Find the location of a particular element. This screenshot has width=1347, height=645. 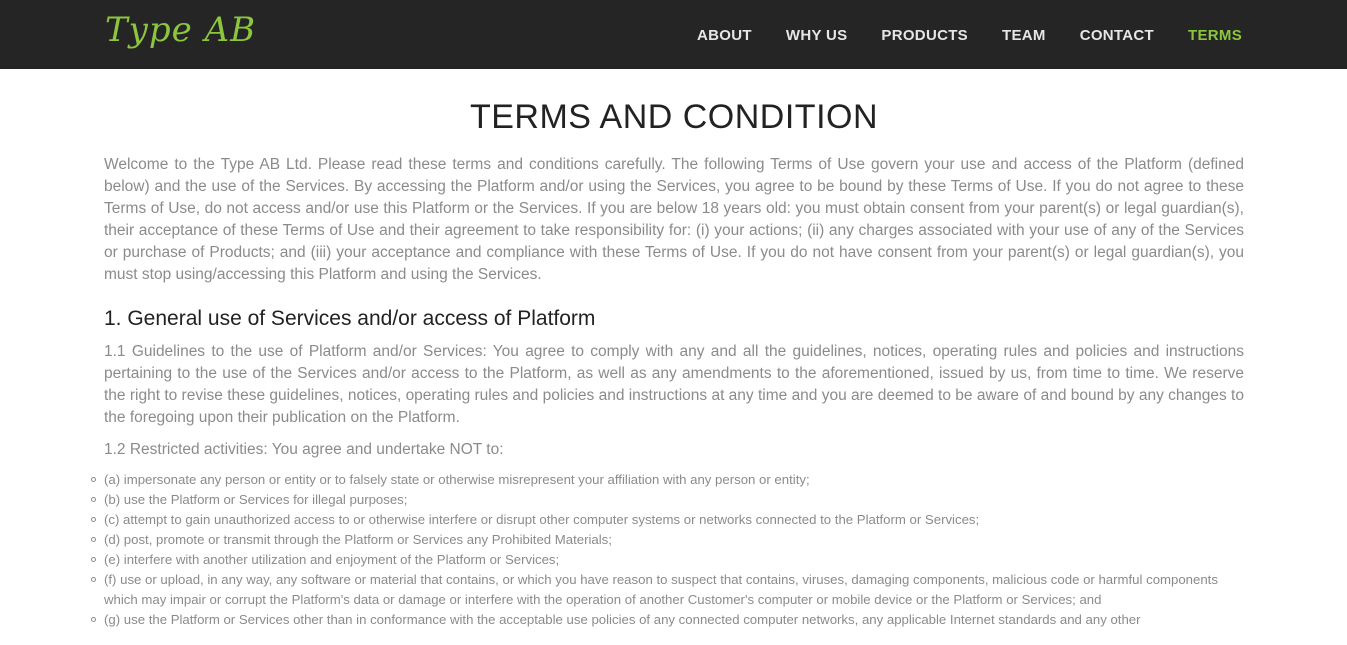

nav-link-terms: TERMS is located at coordinates (1215, 35).